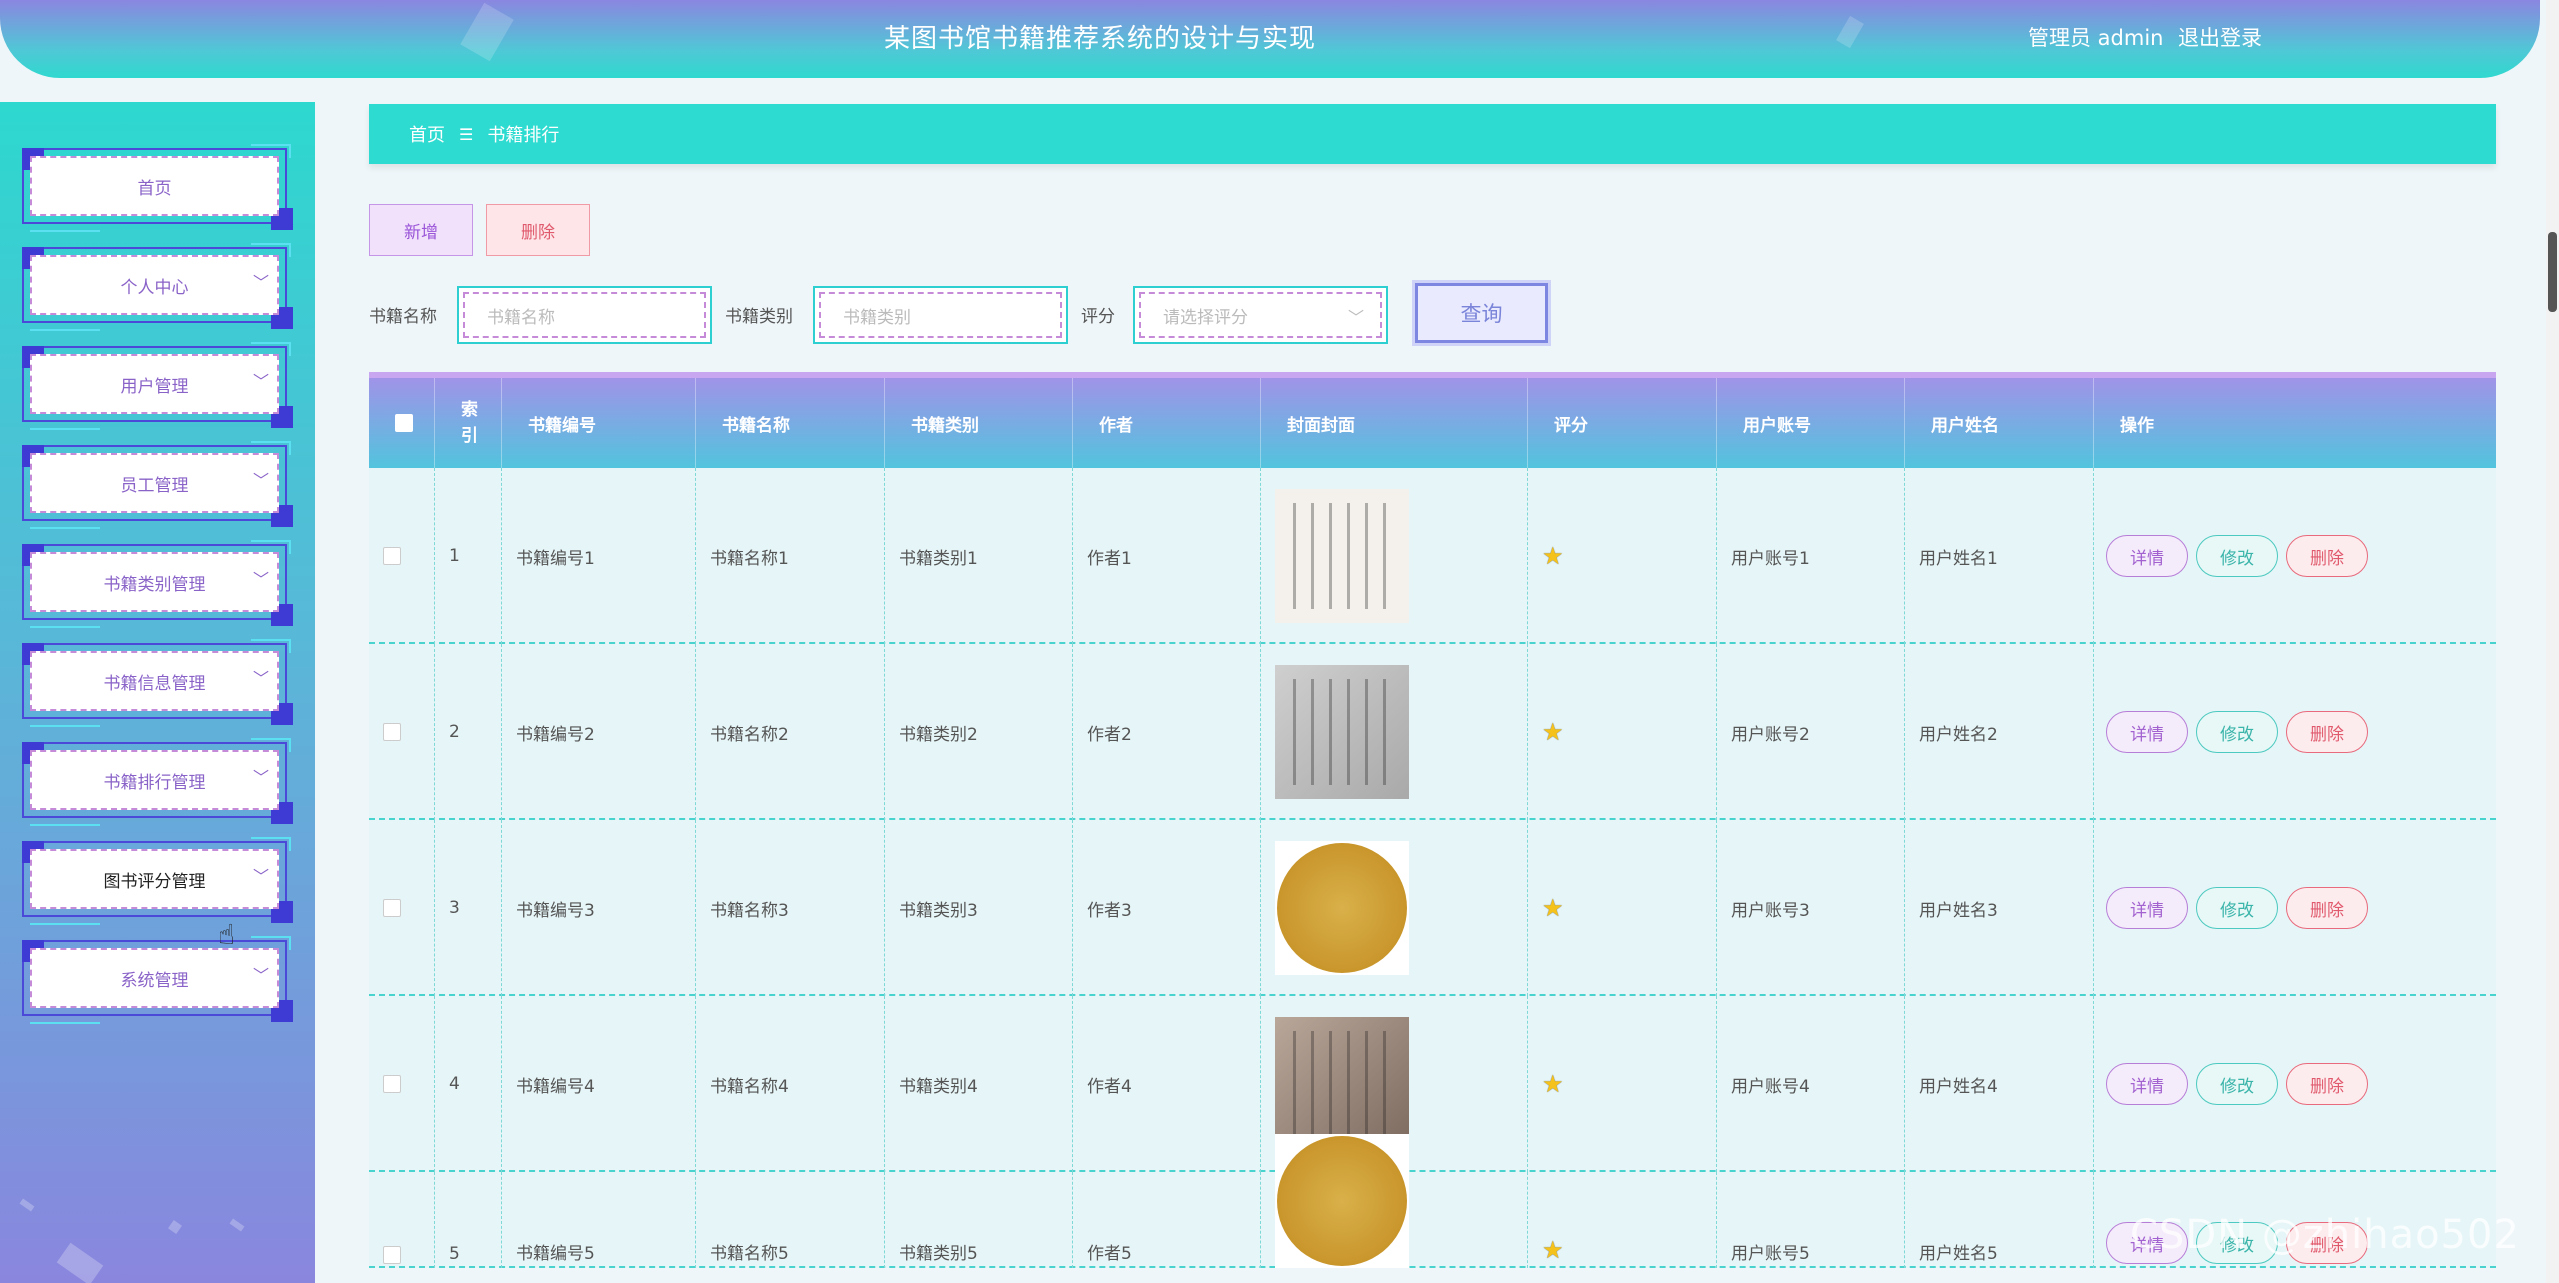 The width and height of the screenshot is (2559, 1283). Describe the element at coordinates (1999, 556) in the screenshot. I see `user-name-cell: 用户姓名1` at that location.